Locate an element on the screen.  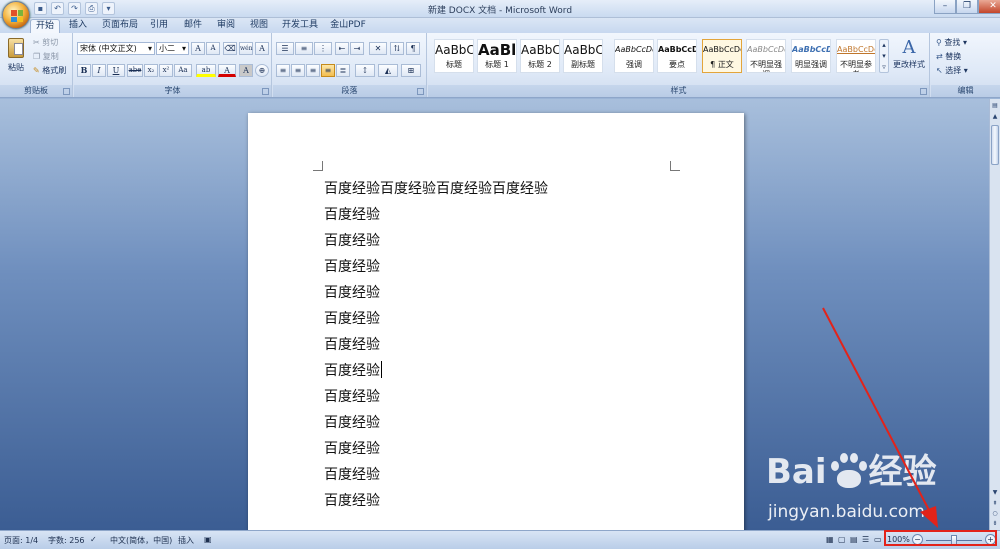
office-logo-icon is located at coordinates (17, 16).